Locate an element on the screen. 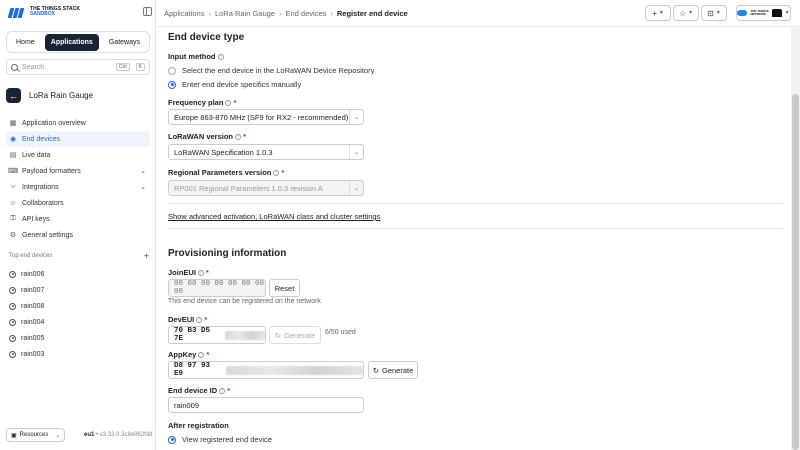 This screenshot has height=450, width=800. tab-gateways: Gateways is located at coordinates (124, 42).